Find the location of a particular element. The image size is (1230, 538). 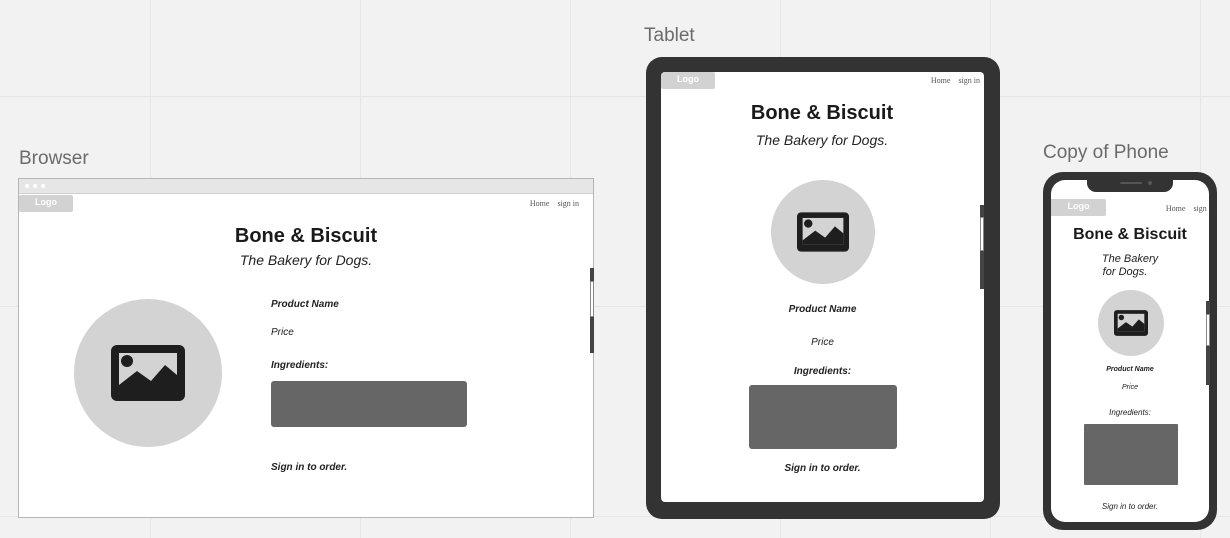

browser-frame-label: Browser is located at coordinates (54, 158).